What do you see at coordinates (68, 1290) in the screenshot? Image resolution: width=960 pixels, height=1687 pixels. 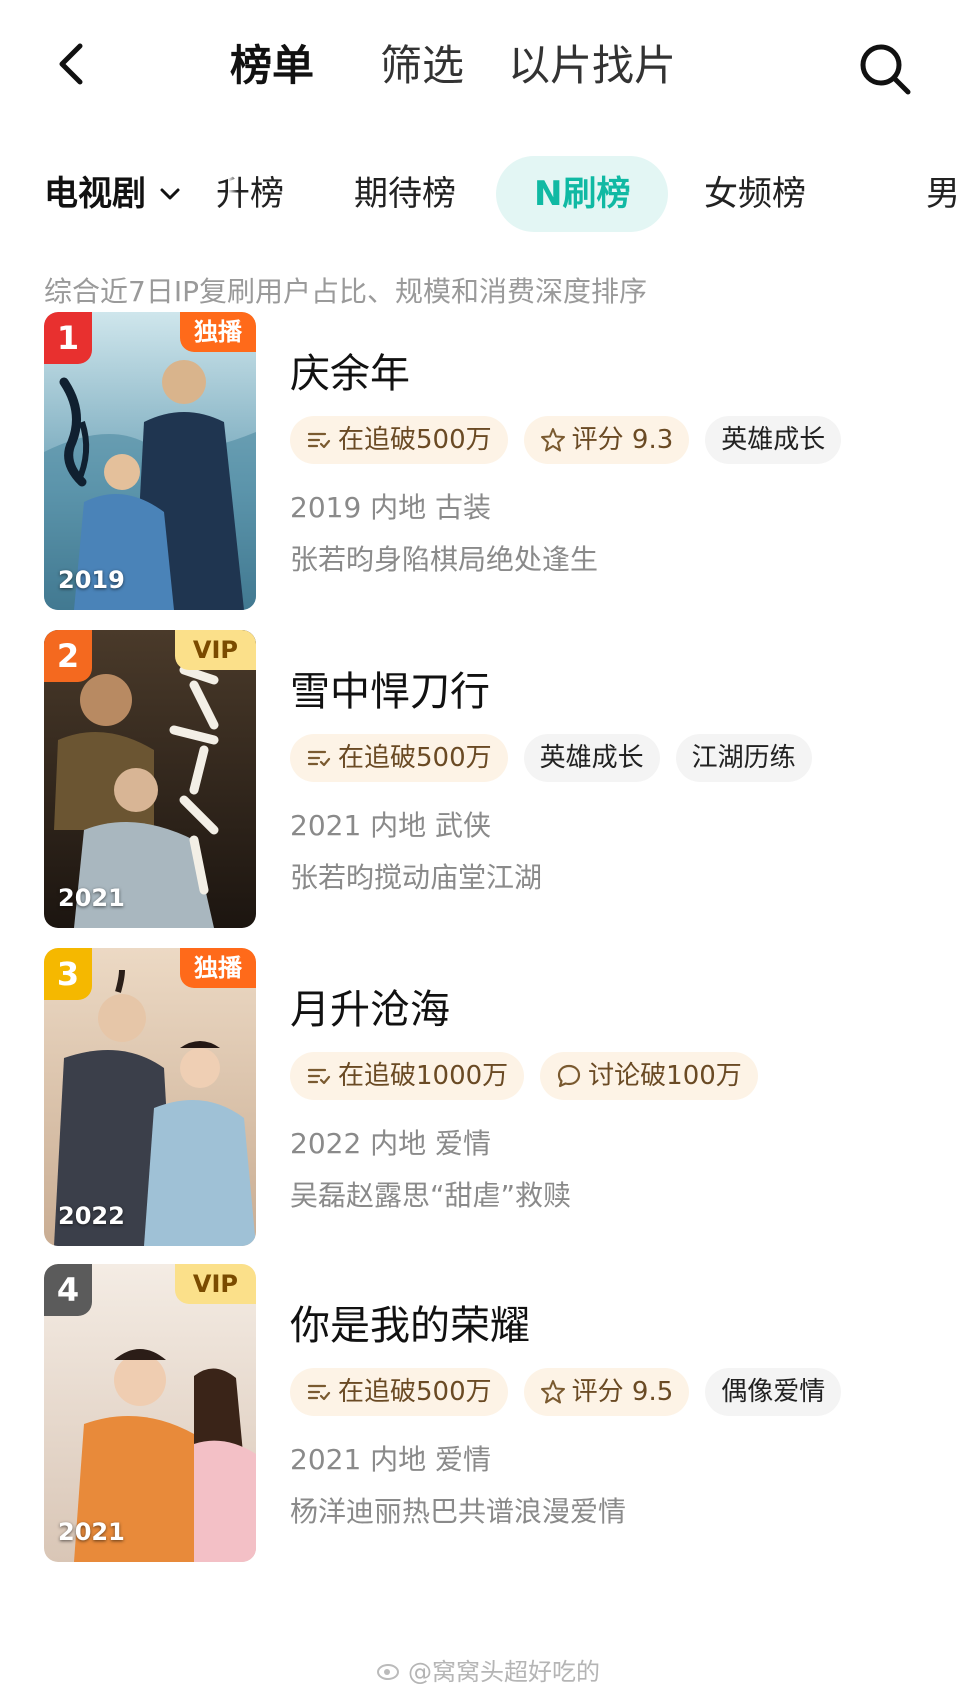 I see `rank-badge: 4` at bounding box center [68, 1290].